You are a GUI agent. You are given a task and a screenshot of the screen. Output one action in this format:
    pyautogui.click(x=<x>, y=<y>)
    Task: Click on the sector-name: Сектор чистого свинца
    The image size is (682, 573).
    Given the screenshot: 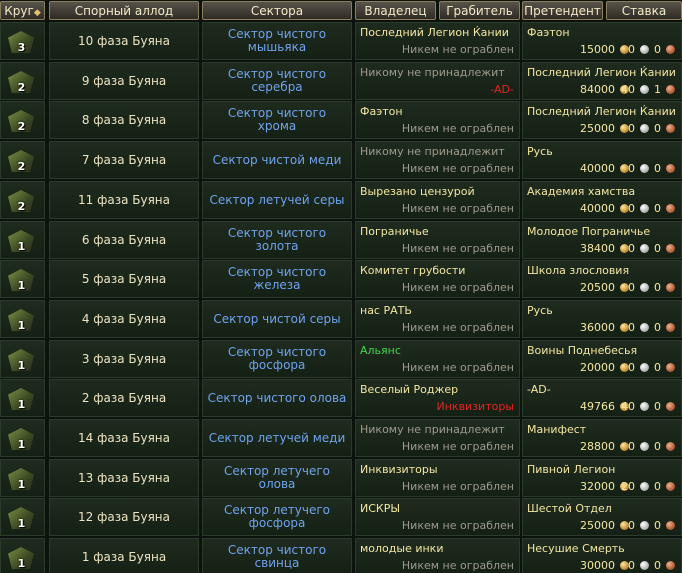 What is the action you would take?
    pyautogui.click(x=277, y=555)
    